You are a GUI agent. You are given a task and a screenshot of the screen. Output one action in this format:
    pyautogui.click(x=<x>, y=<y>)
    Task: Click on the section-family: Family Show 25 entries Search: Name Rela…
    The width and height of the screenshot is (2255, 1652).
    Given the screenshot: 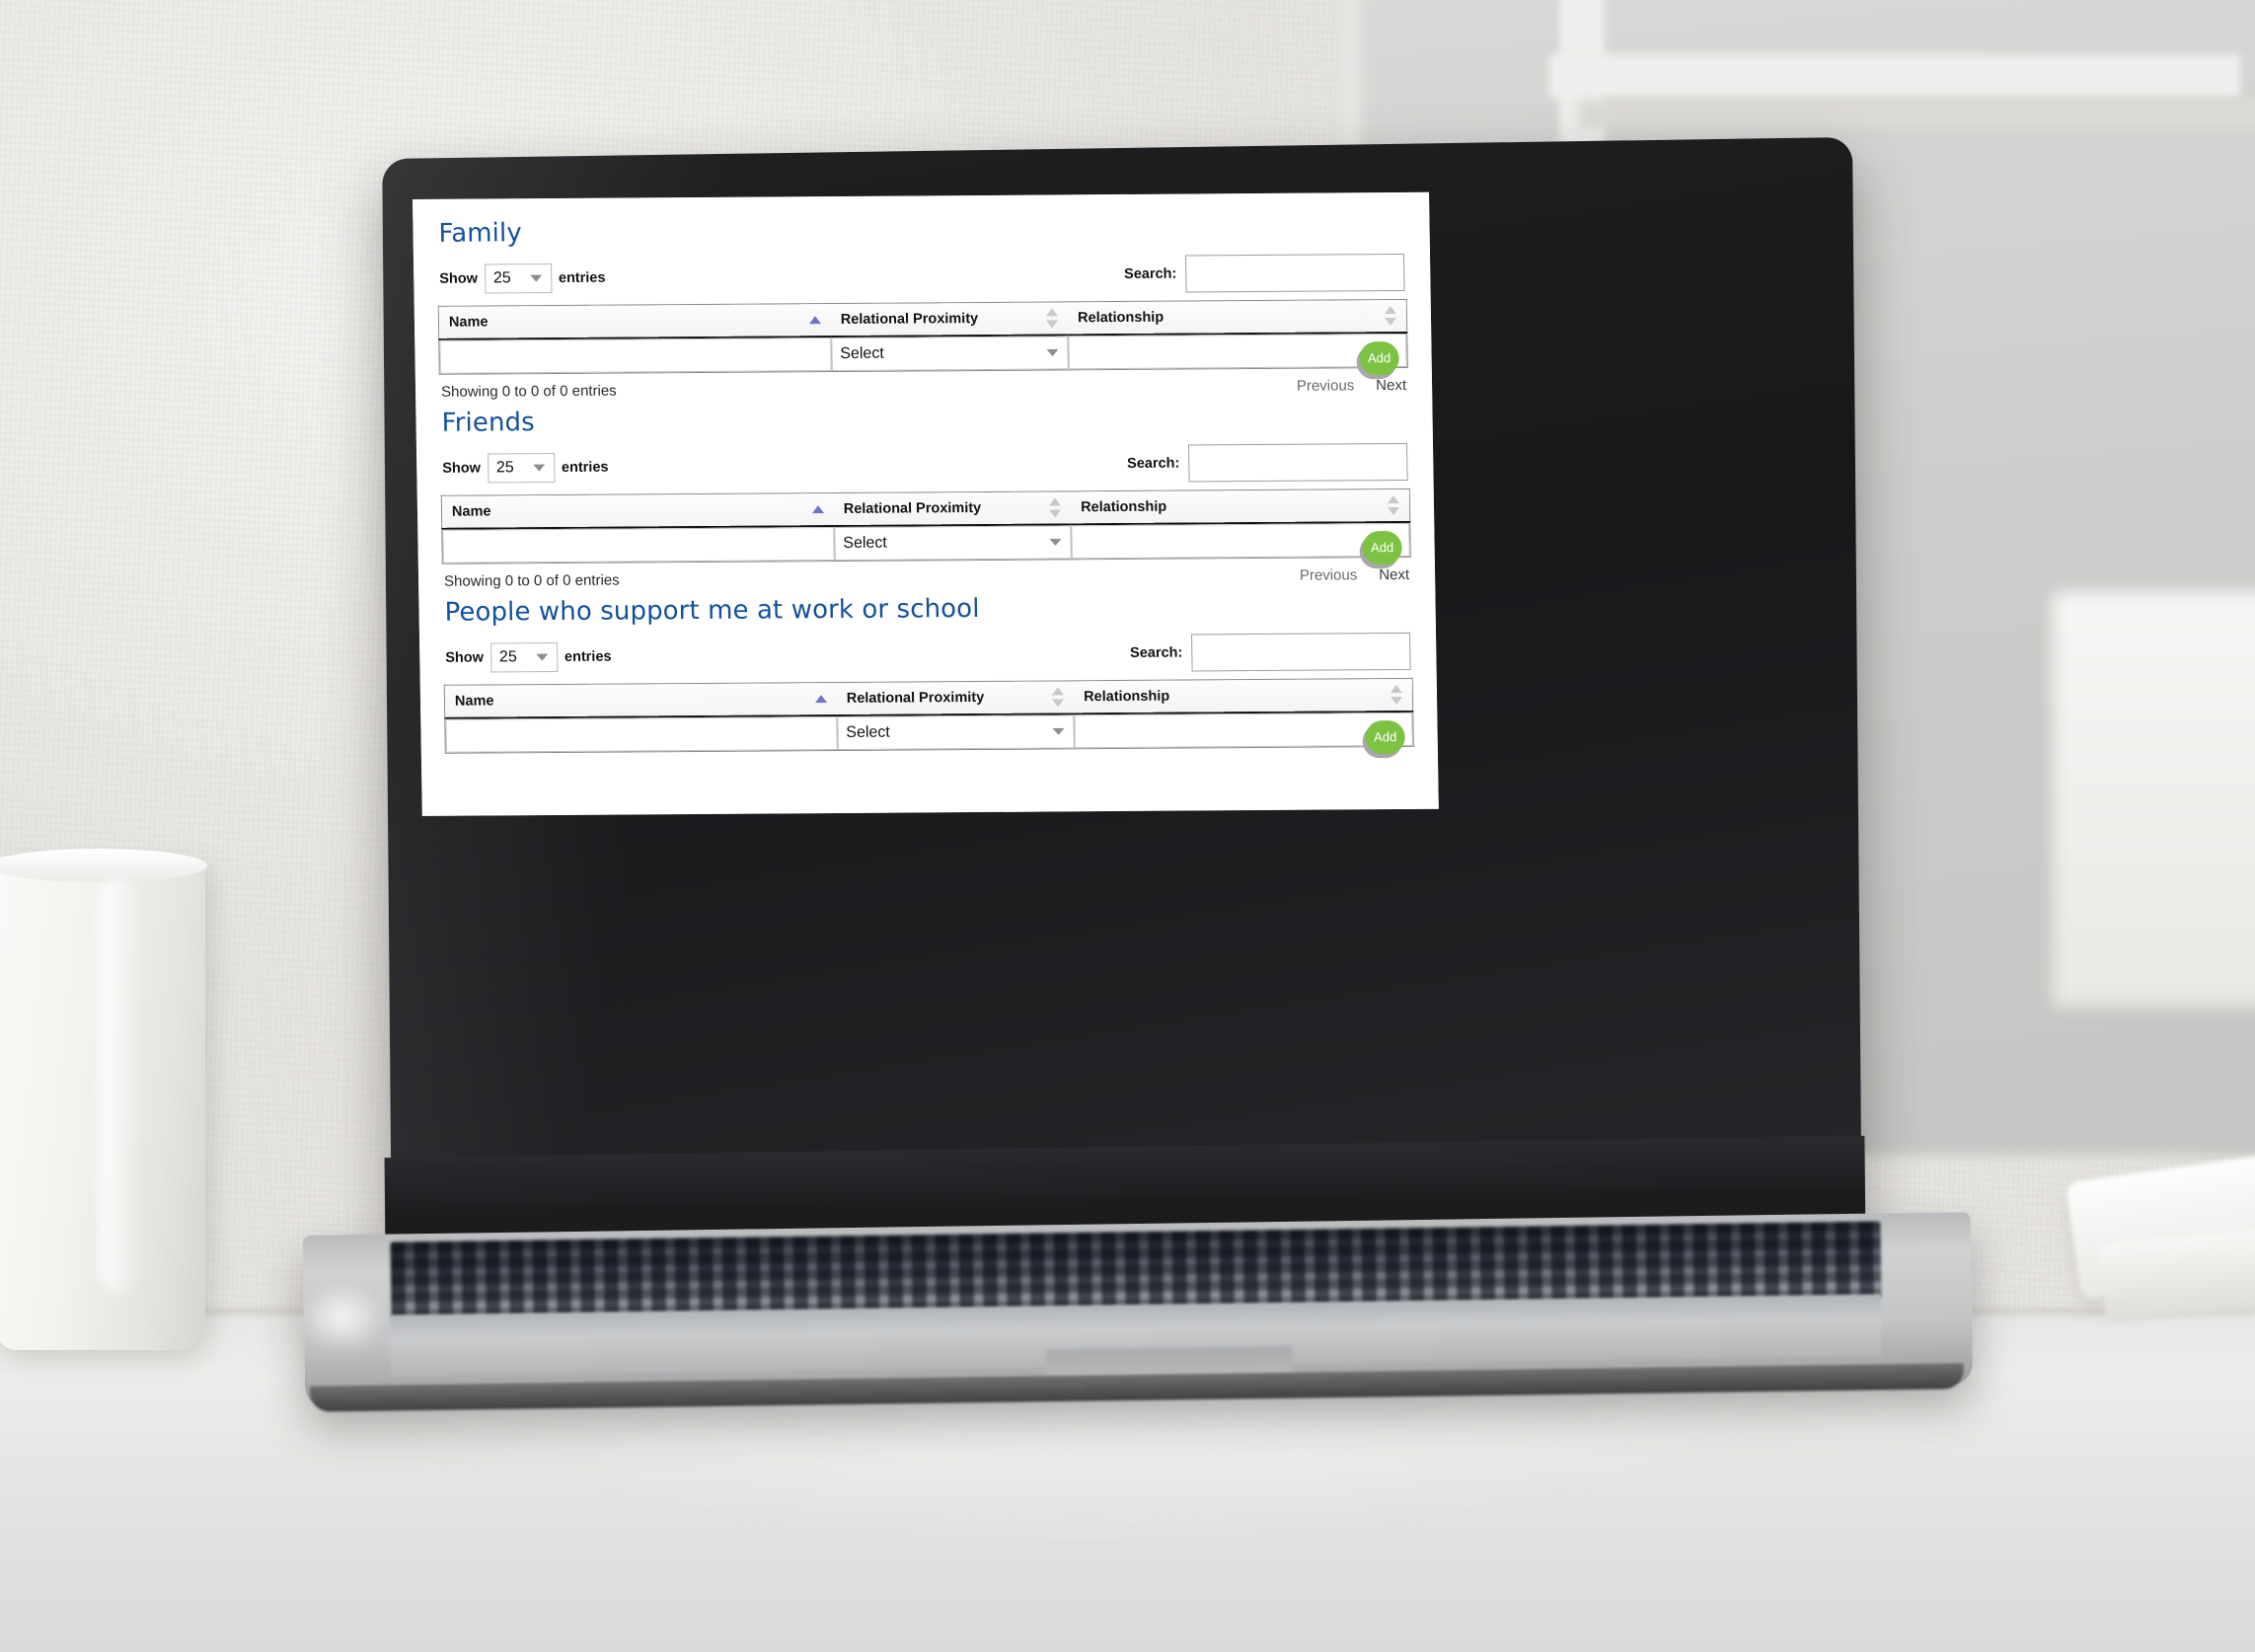 What is the action you would take?
    pyautogui.click(x=922, y=307)
    